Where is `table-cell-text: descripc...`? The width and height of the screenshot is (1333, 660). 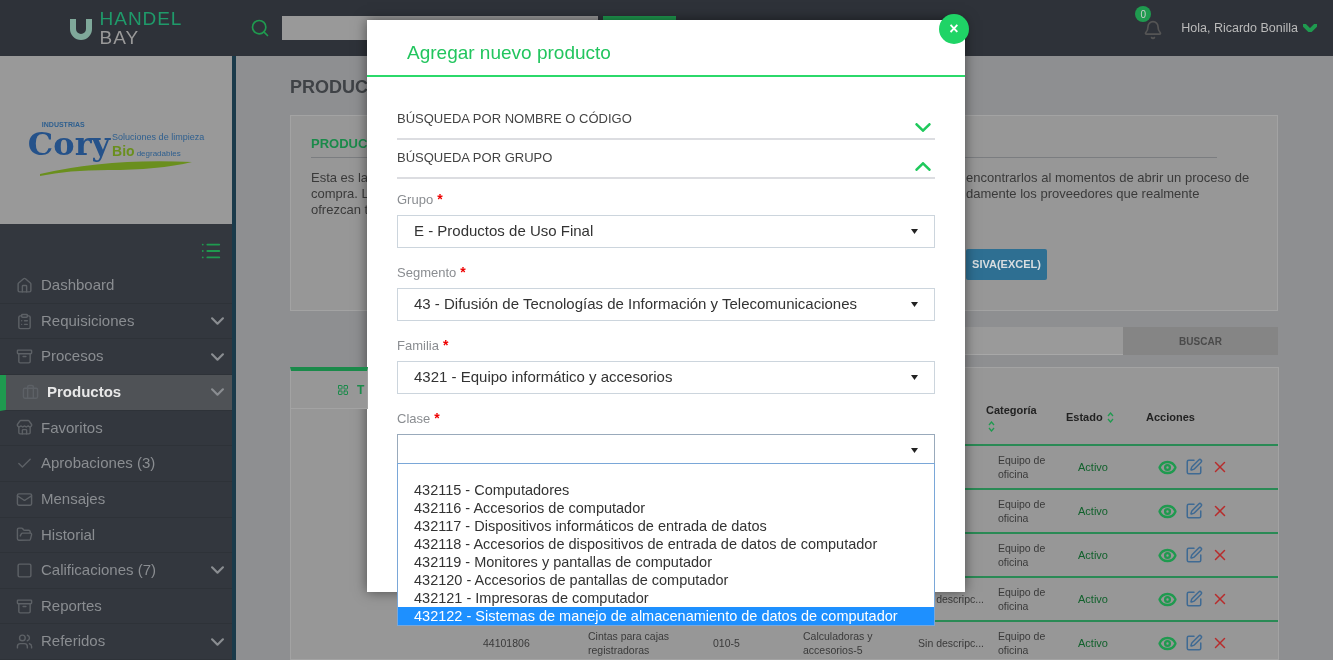 table-cell-text: descripc... is located at coordinates (960, 599).